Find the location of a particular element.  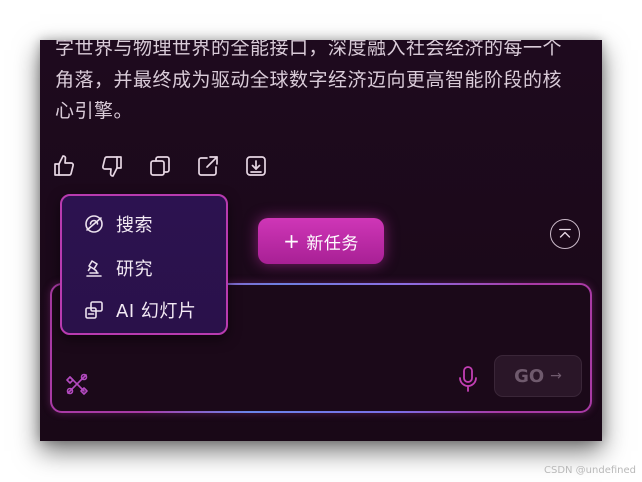

answer-line: 心引擎。 is located at coordinates (94, 111).